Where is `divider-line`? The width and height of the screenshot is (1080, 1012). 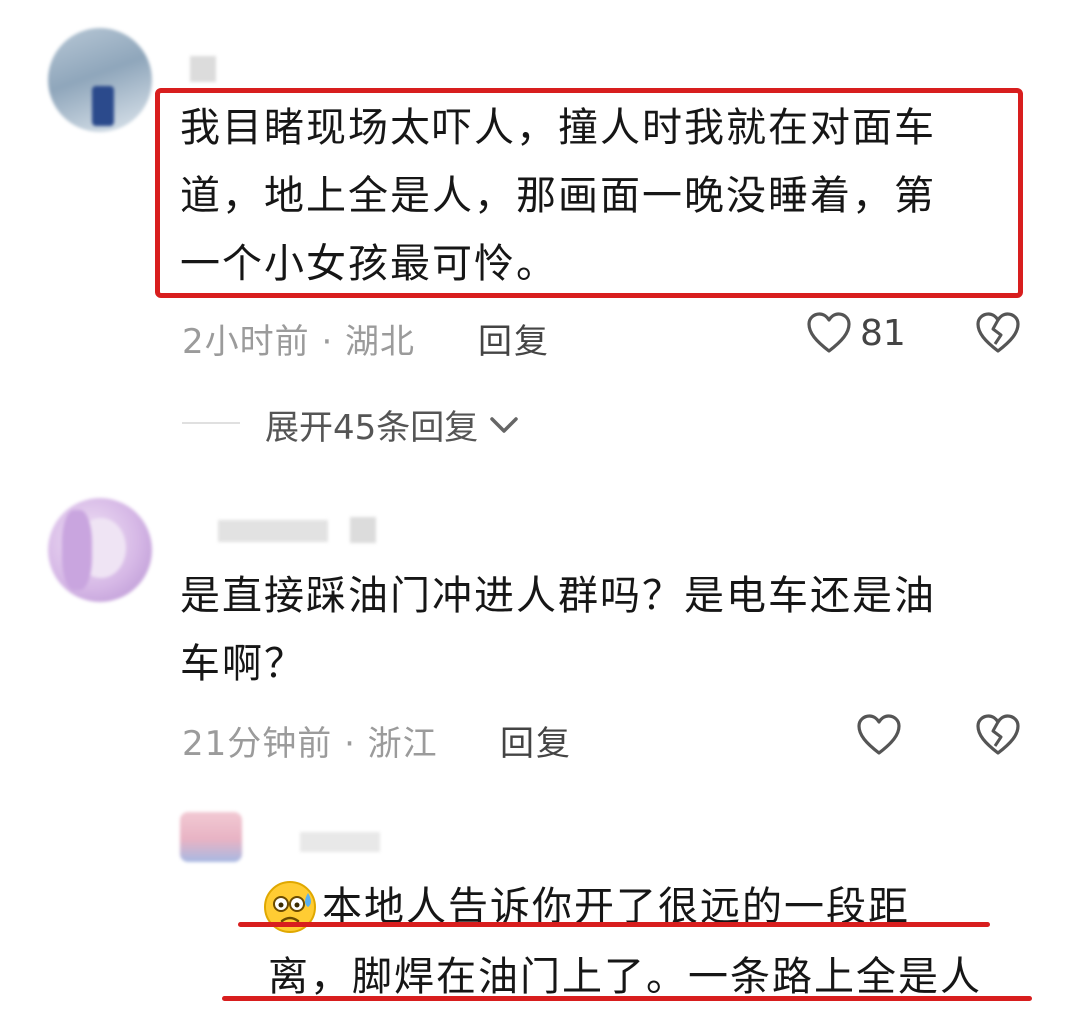 divider-line is located at coordinates (211, 423).